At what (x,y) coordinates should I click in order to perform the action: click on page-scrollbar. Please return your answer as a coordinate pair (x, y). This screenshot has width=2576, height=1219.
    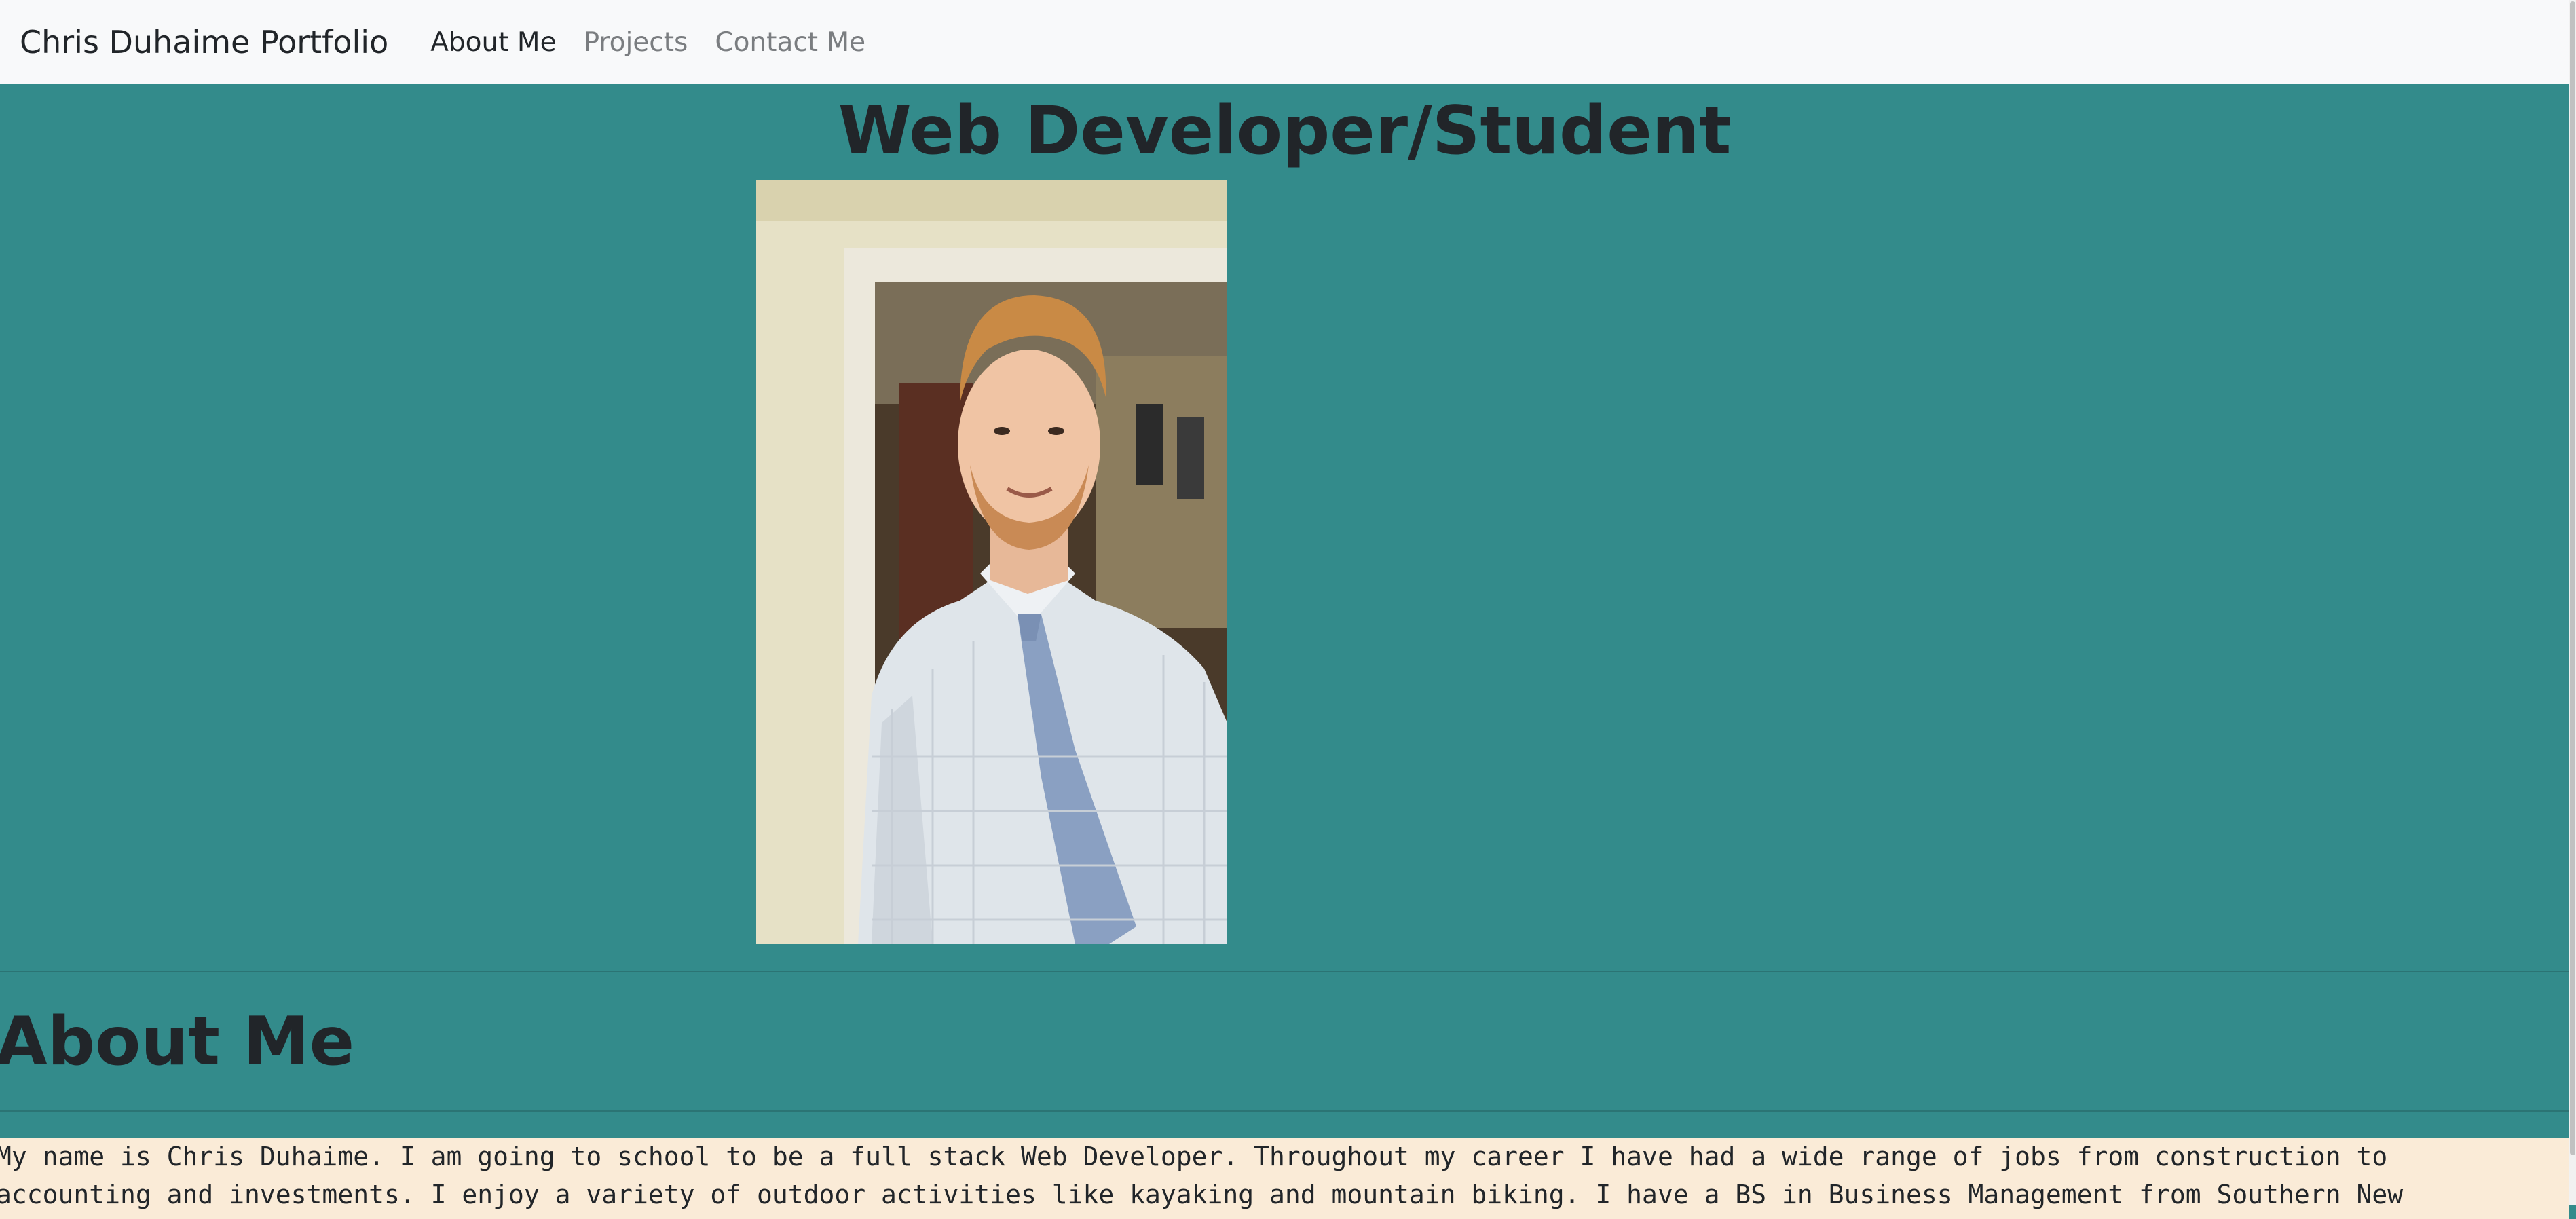
    Looking at the image, I should click on (2573, 602).